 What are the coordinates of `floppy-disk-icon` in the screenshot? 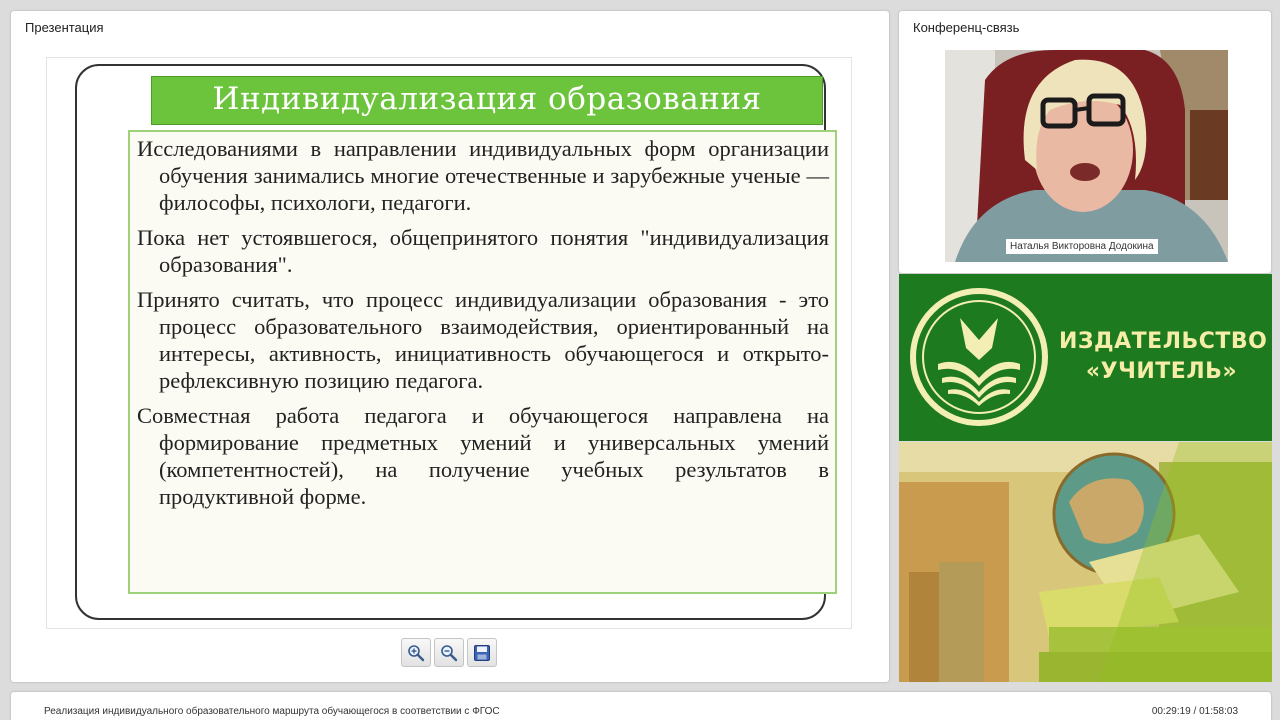 It's located at (482, 652).